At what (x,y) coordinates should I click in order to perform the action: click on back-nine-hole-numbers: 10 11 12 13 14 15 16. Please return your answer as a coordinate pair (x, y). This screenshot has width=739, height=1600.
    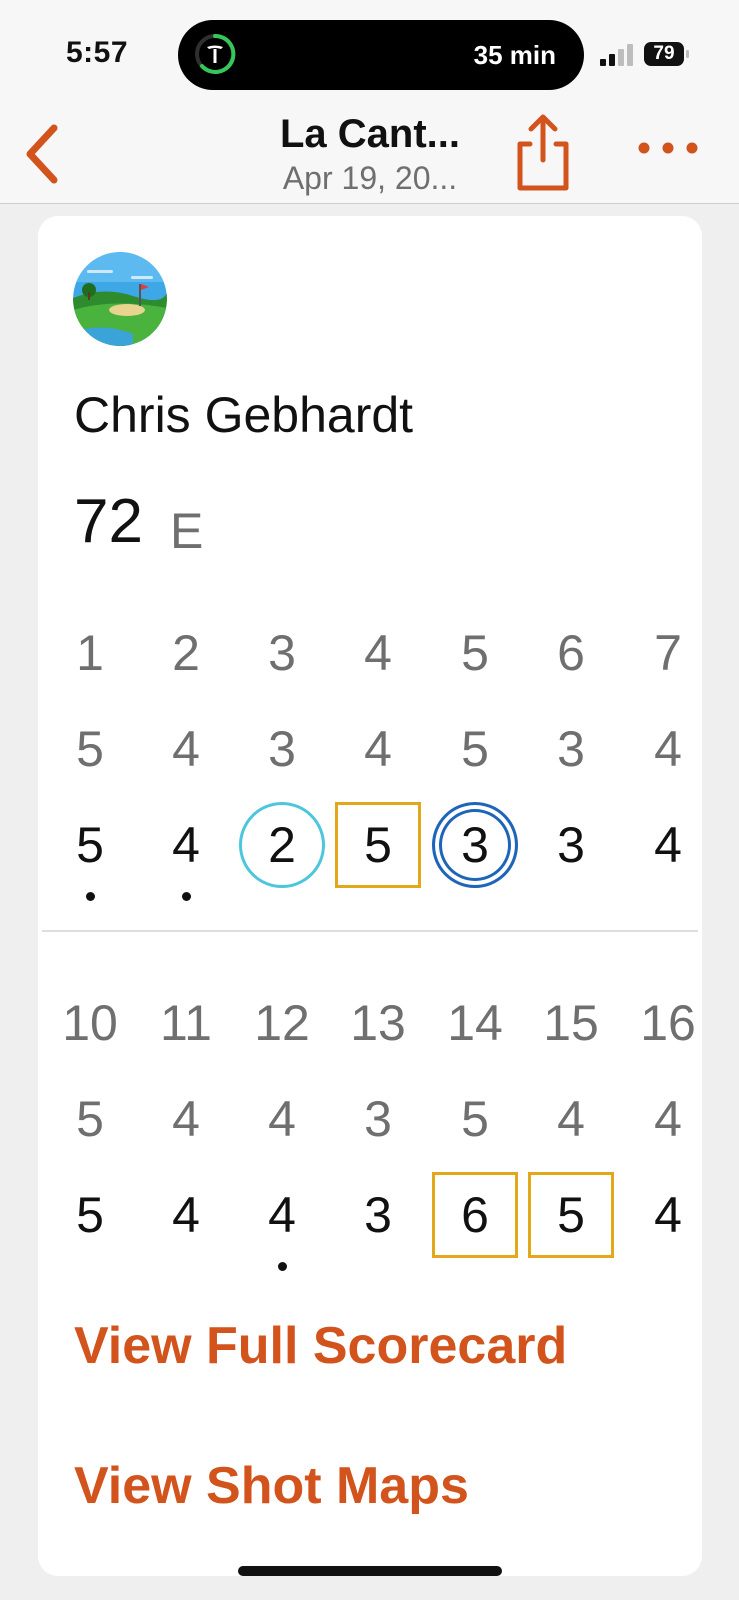
    Looking at the image, I should click on (370, 1020).